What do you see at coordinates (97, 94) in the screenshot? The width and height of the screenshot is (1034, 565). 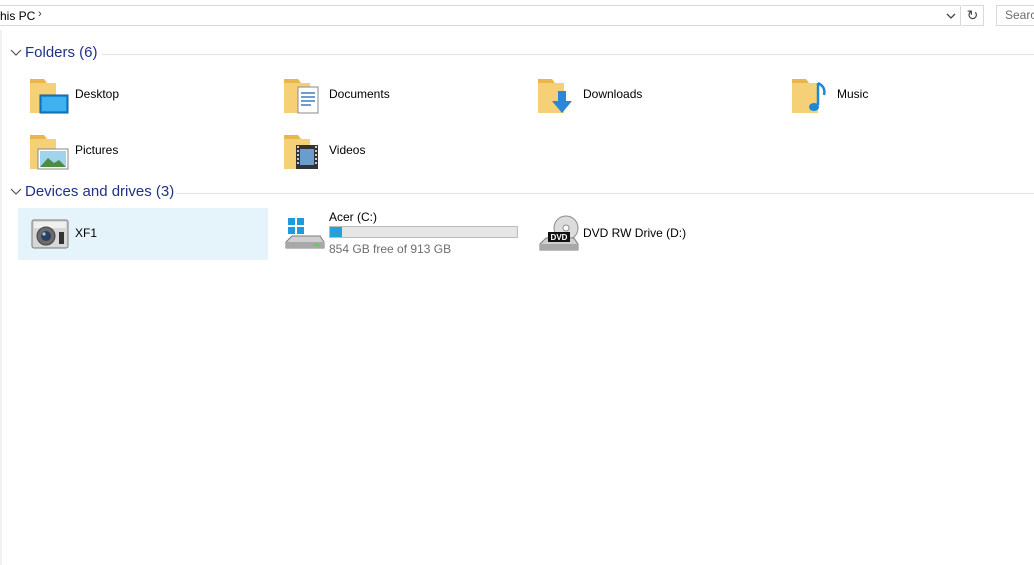 I see `folder-label: Desktop` at bounding box center [97, 94].